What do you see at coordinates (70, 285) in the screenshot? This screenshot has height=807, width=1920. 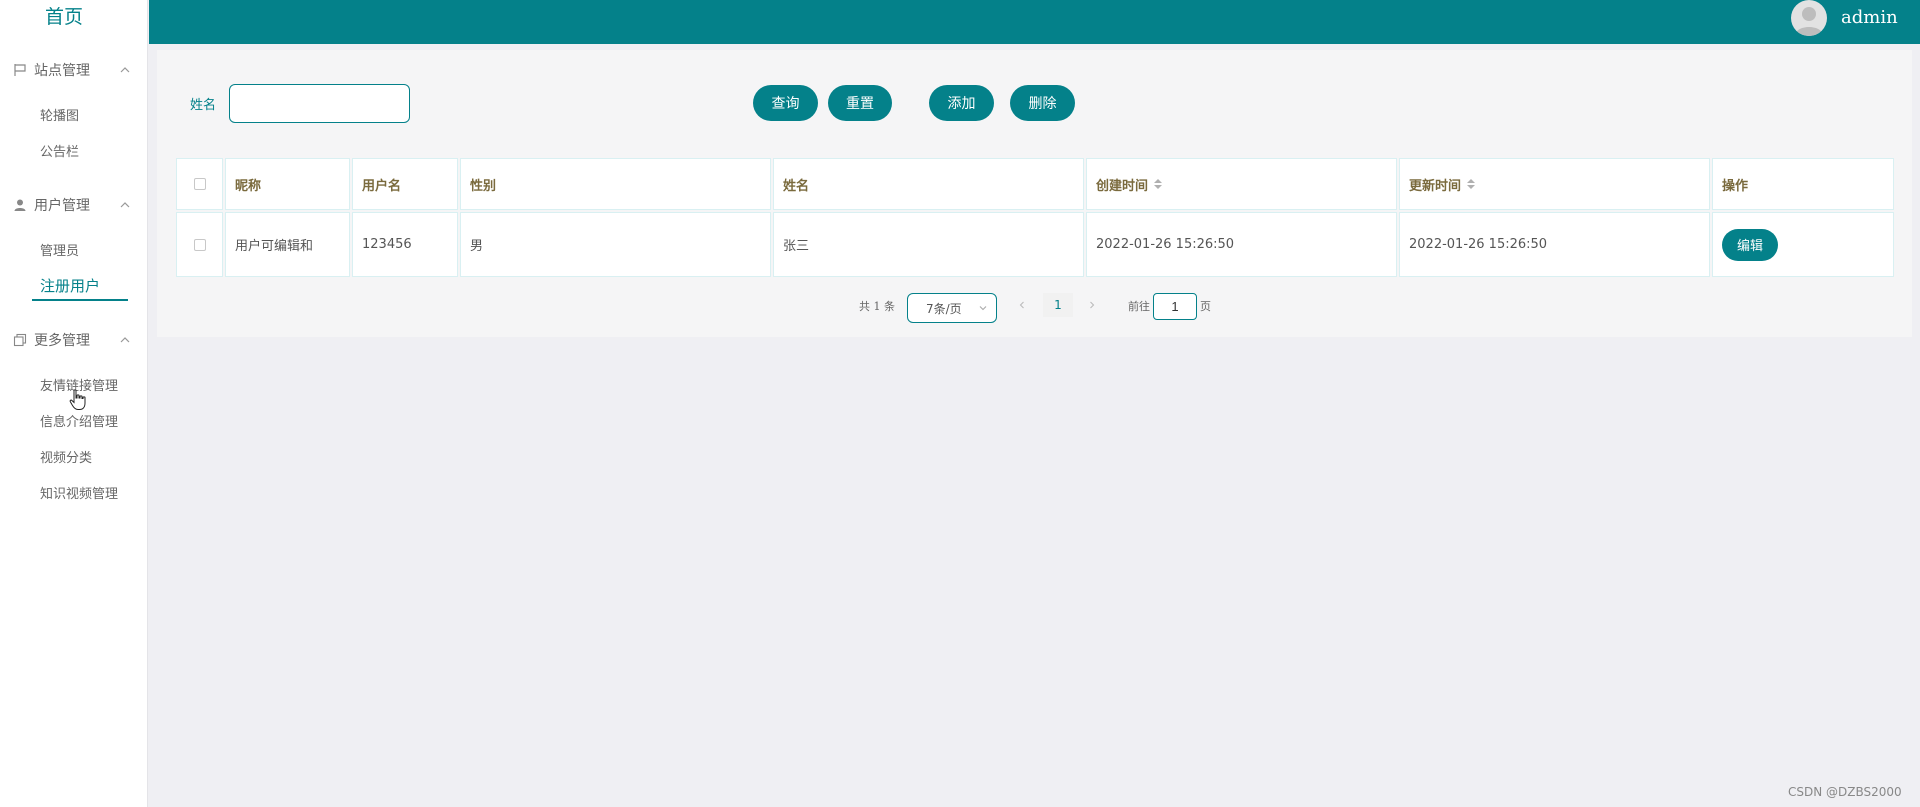 I see `sidebar-item-registered-users: 注册用户` at bounding box center [70, 285].